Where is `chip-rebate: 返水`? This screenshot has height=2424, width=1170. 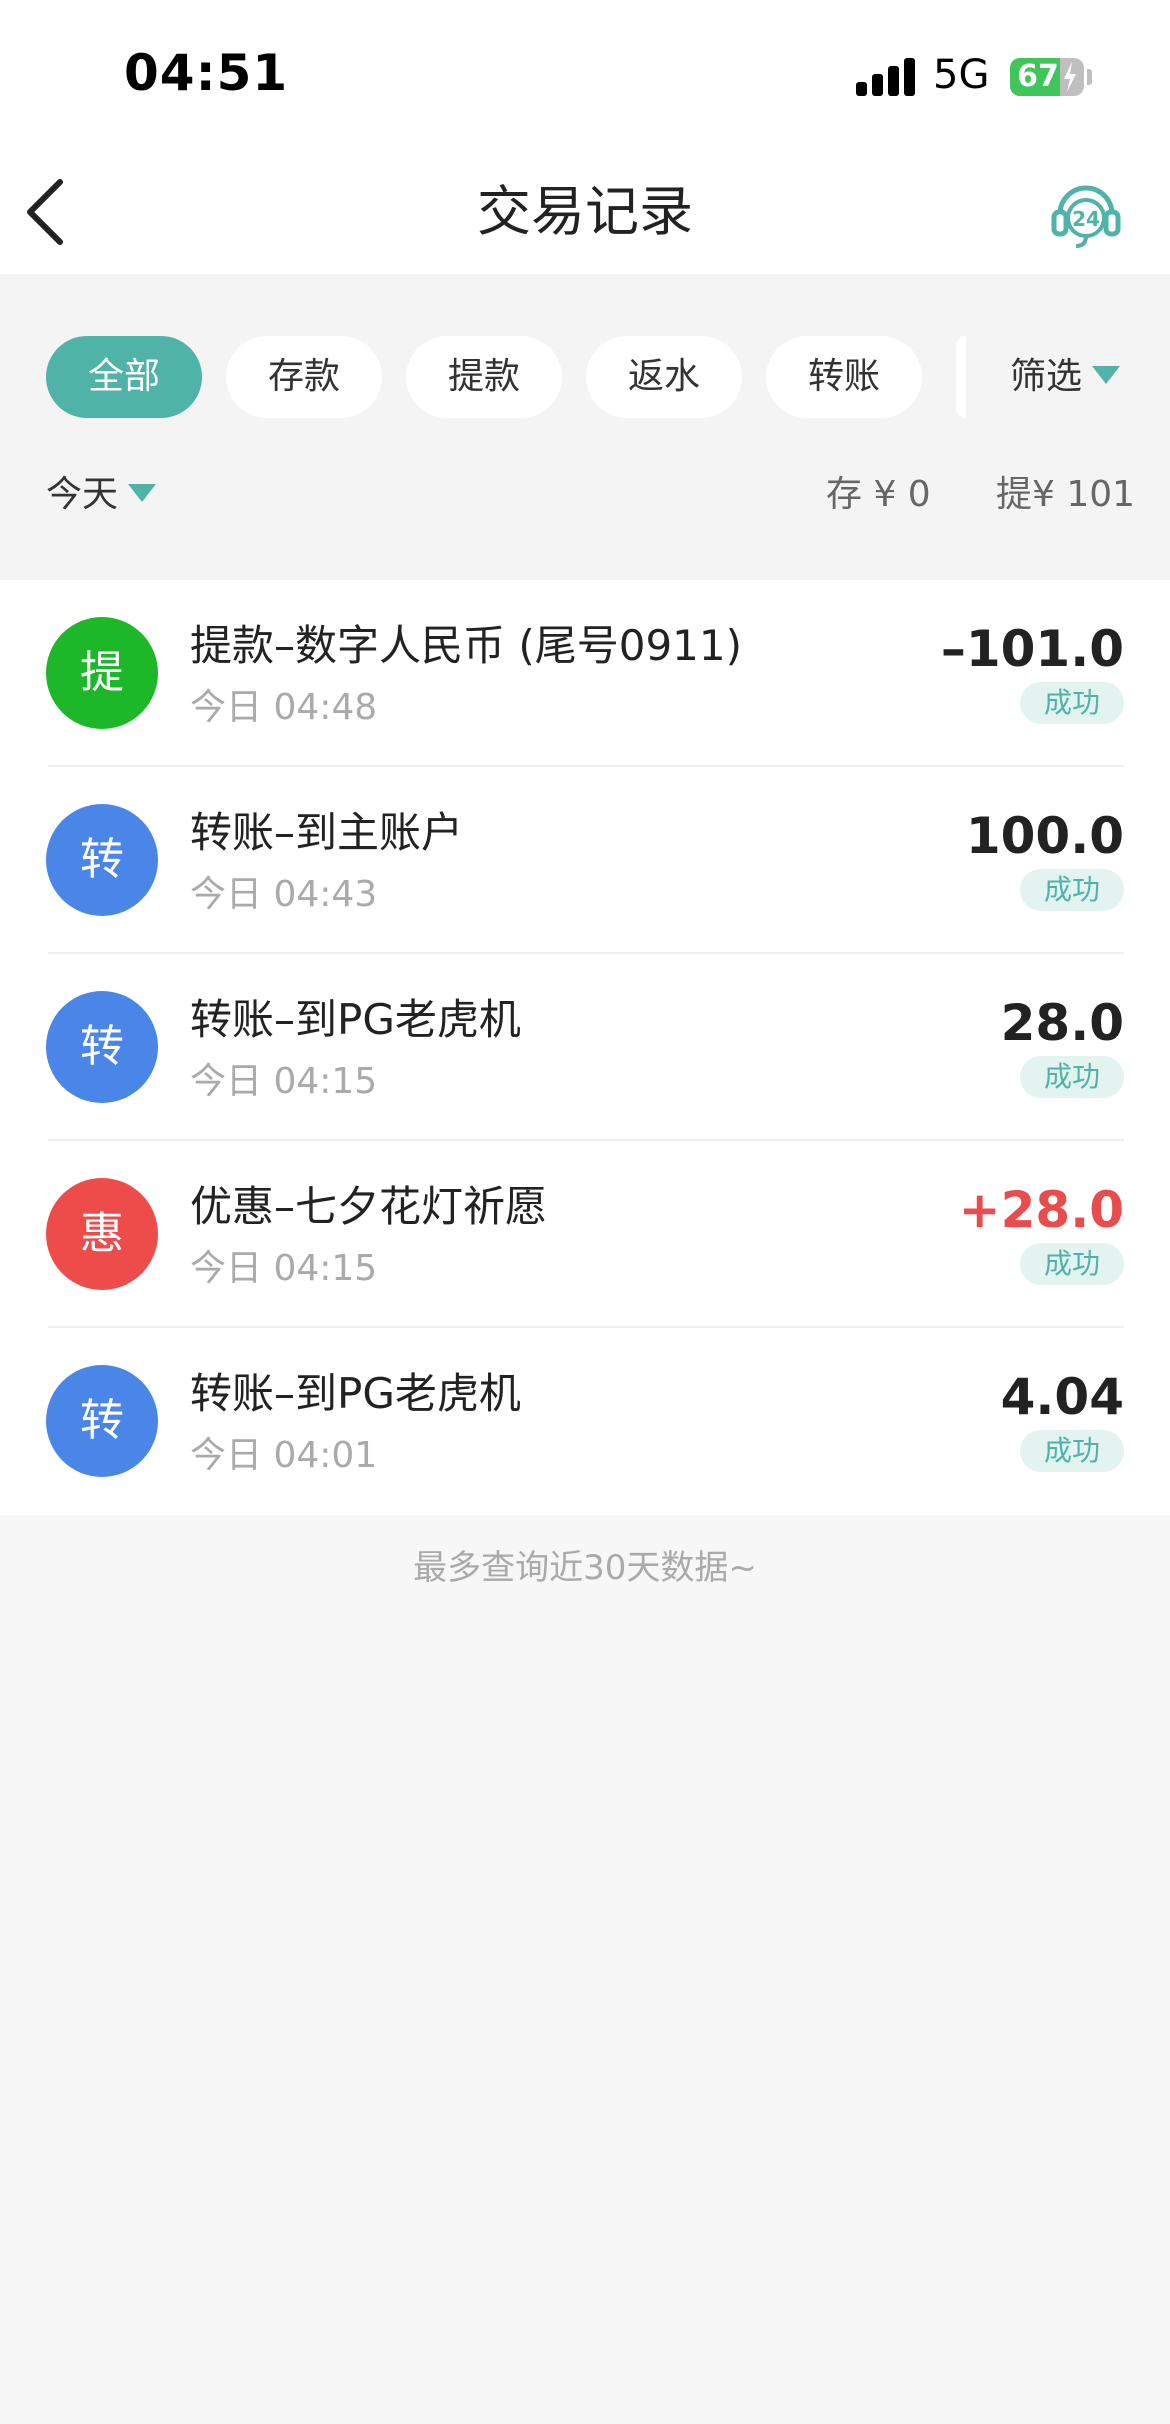
chip-rebate: 返水 is located at coordinates (664, 377).